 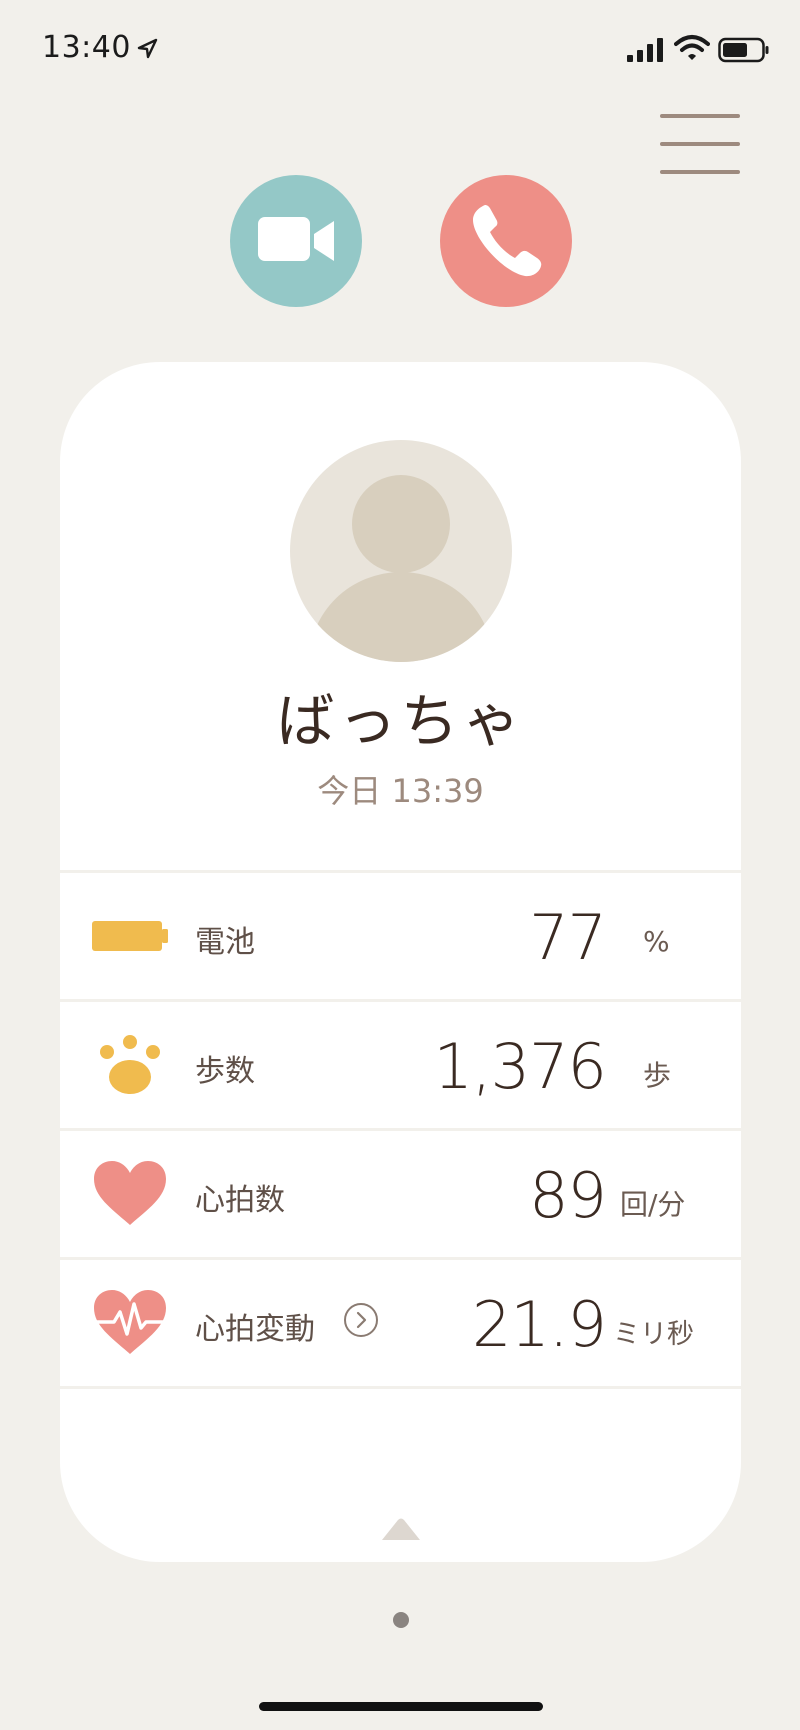 I want to click on stat-label: 心拍変動, so click(x=255, y=1329).